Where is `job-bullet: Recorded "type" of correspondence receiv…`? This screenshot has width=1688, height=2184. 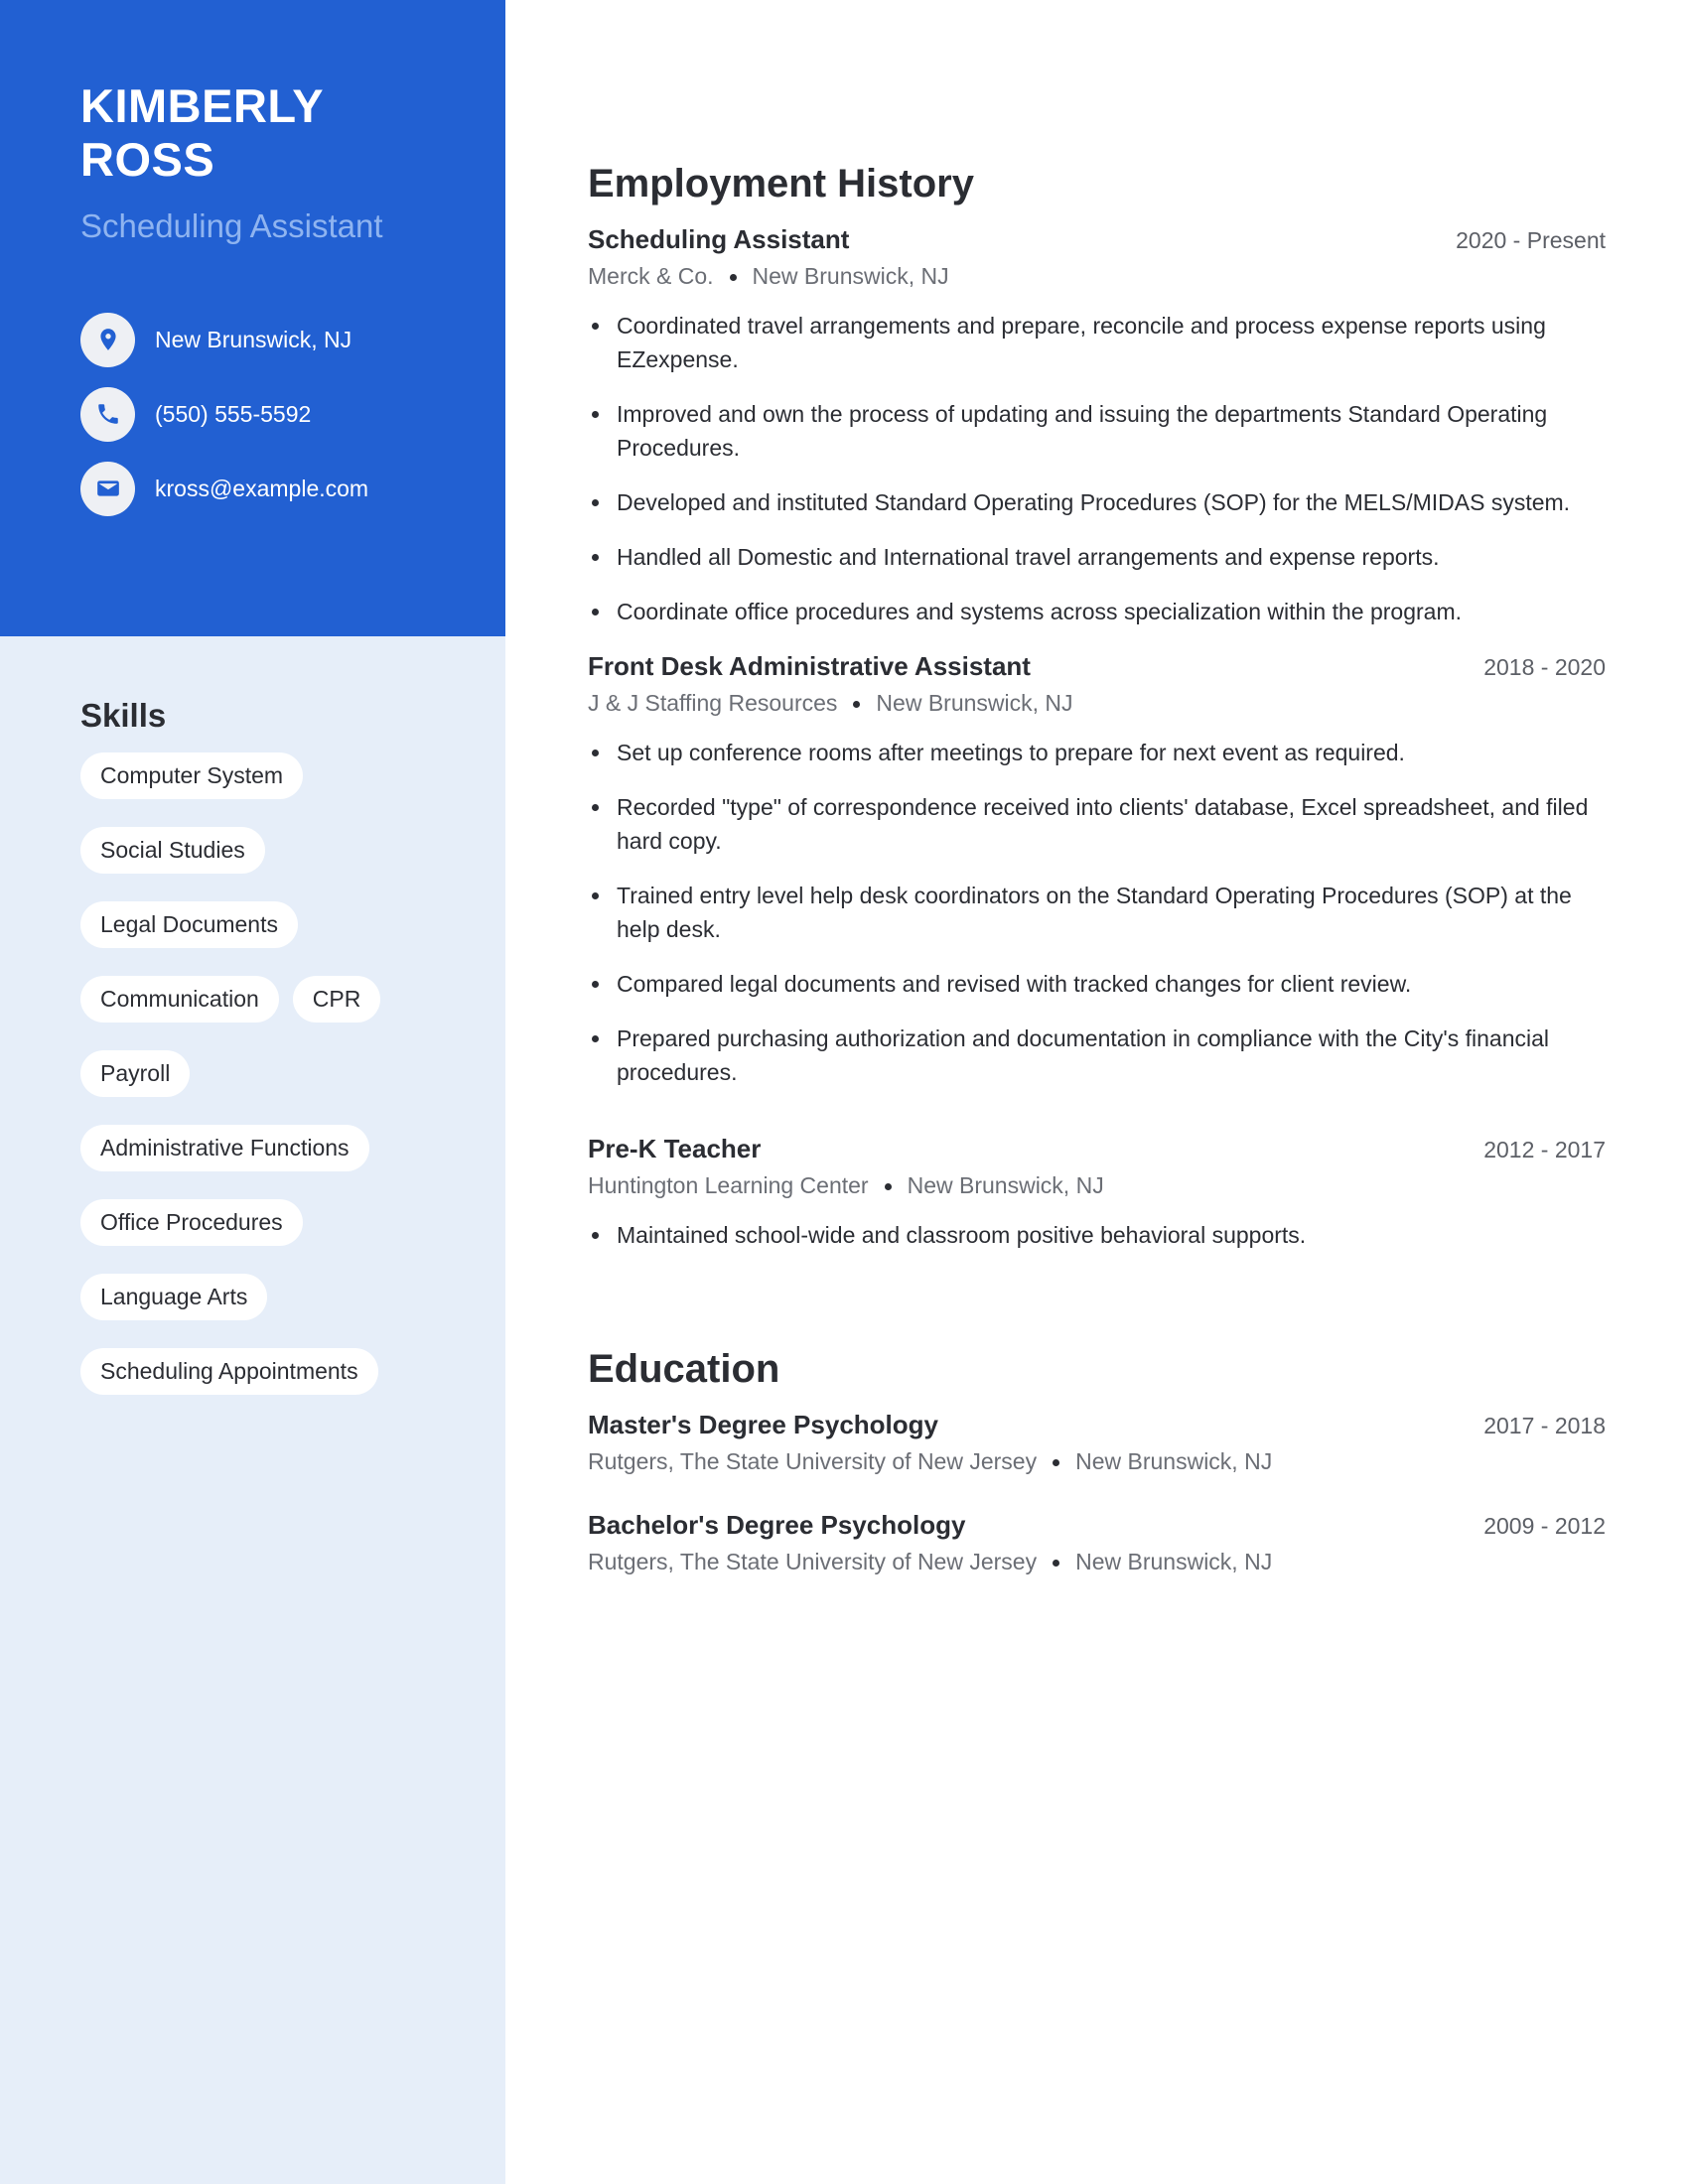
job-bullet: Recorded "type" of correspondence receiv… is located at coordinates (1097, 824).